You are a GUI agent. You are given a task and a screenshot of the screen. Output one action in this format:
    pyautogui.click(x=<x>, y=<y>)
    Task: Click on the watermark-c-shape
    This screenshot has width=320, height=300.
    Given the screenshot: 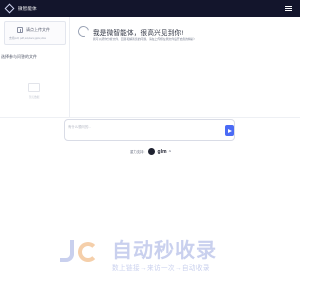 What is the action you would take?
    pyautogui.click(x=88, y=252)
    